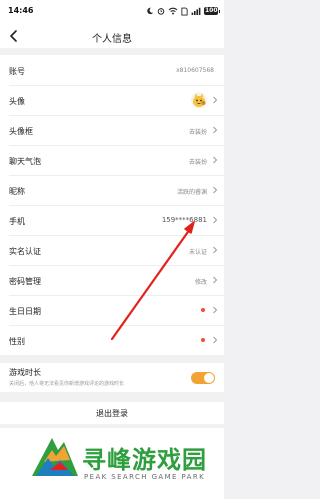 The image size is (320, 499). What do you see at coordinates (17, 71) in the screenshot?
I see `row-label: 账号` at bounding box center [17, 71].